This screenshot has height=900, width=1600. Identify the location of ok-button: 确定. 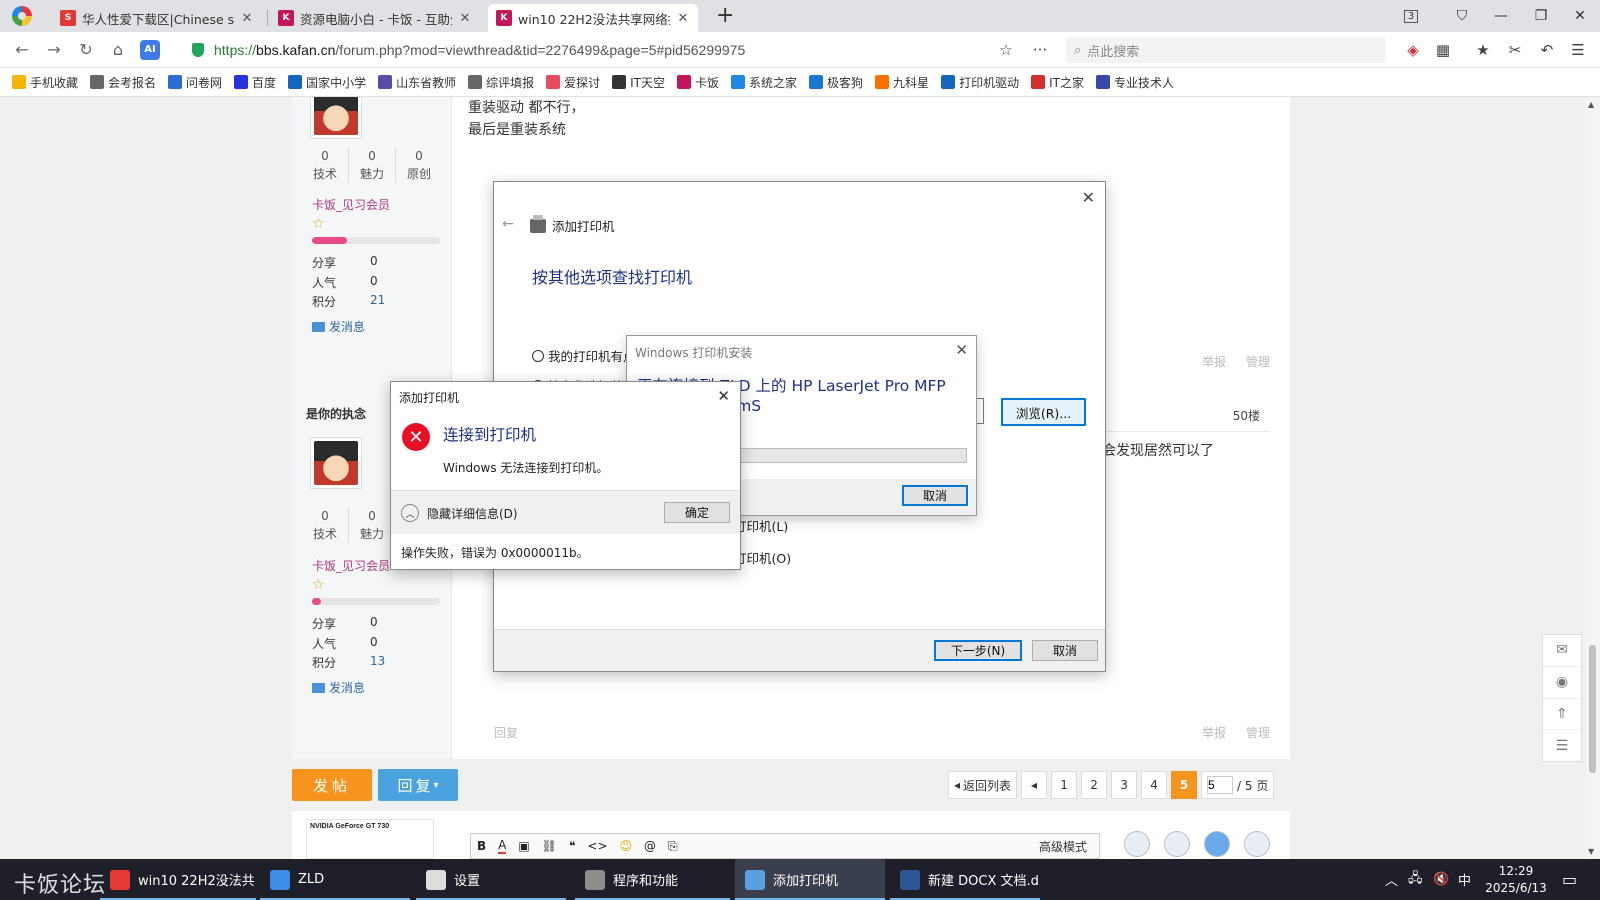
(697, 512).